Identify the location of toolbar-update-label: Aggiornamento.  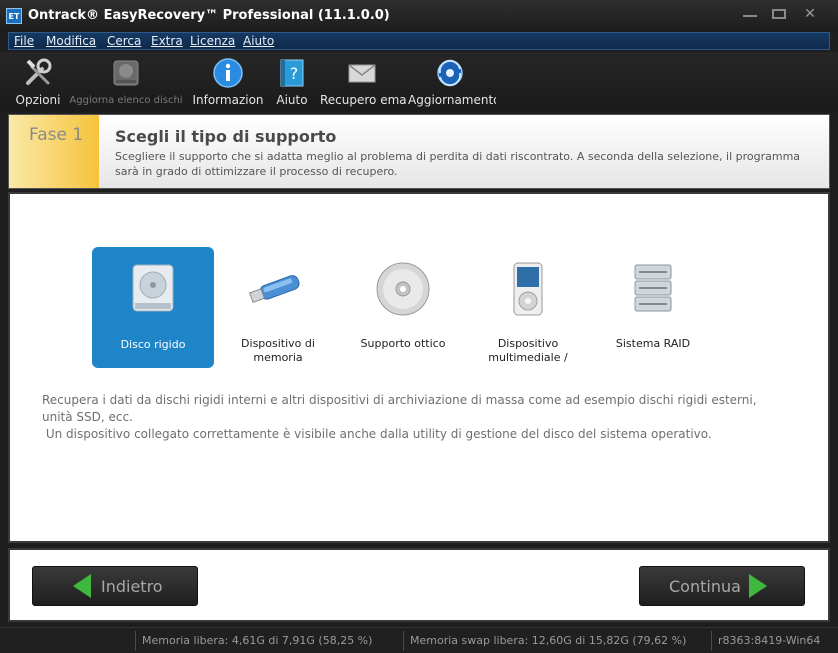
(452, 100).